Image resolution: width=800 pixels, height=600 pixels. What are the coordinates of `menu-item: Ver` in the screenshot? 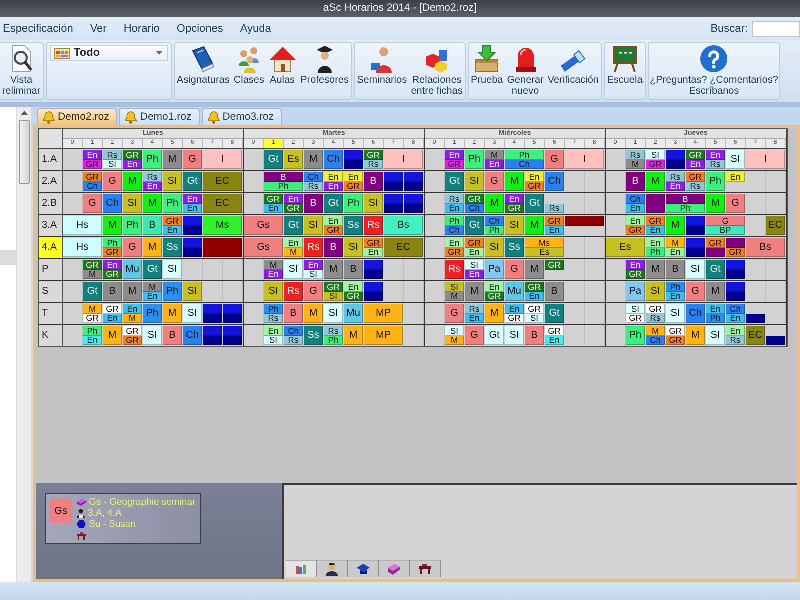 It's located at (98, 29).